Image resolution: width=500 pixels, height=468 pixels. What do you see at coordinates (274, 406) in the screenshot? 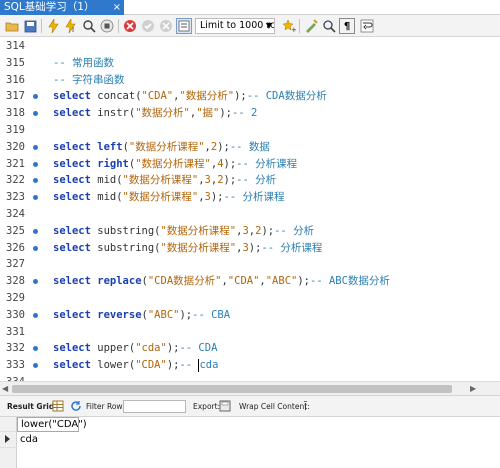
I see `wrap-cell-label: Wrap Cell Content:` at bounding box center [274, 406].